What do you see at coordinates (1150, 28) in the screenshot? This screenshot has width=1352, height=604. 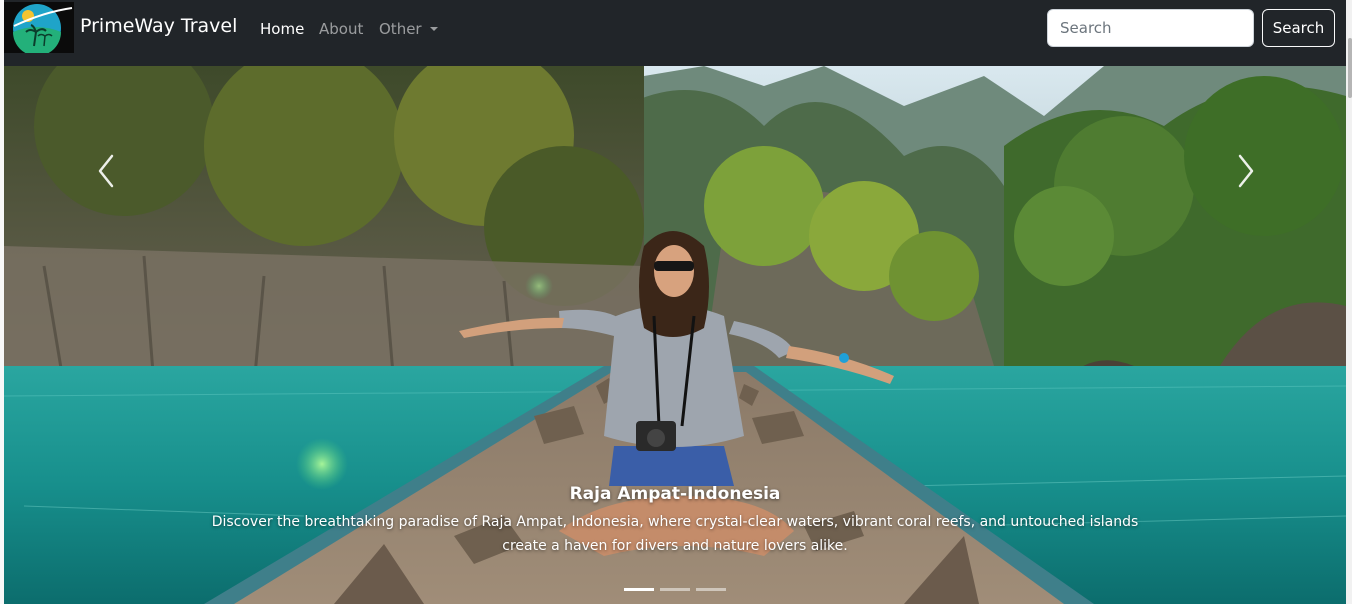 I see `search-input` at bounding box center [1150, 28].